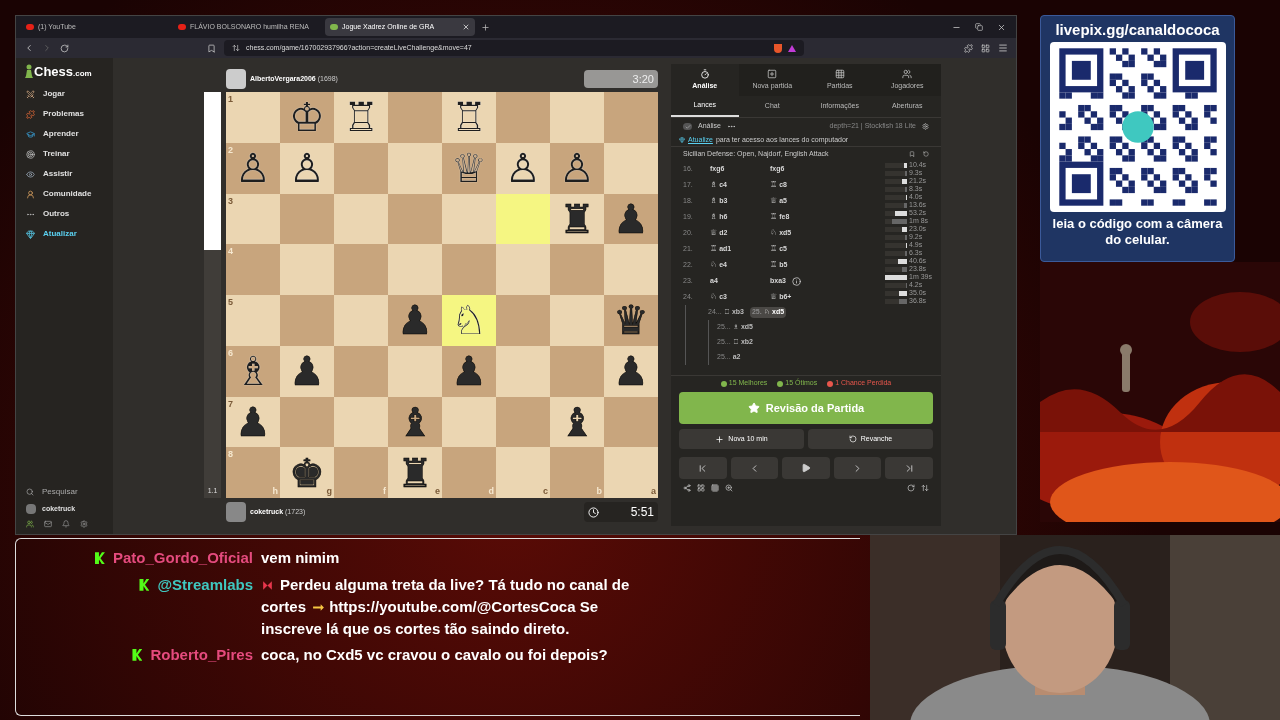 The width and height of the screenshot is (1280, 720). I want to click on last-move-button, so click(909, 468).